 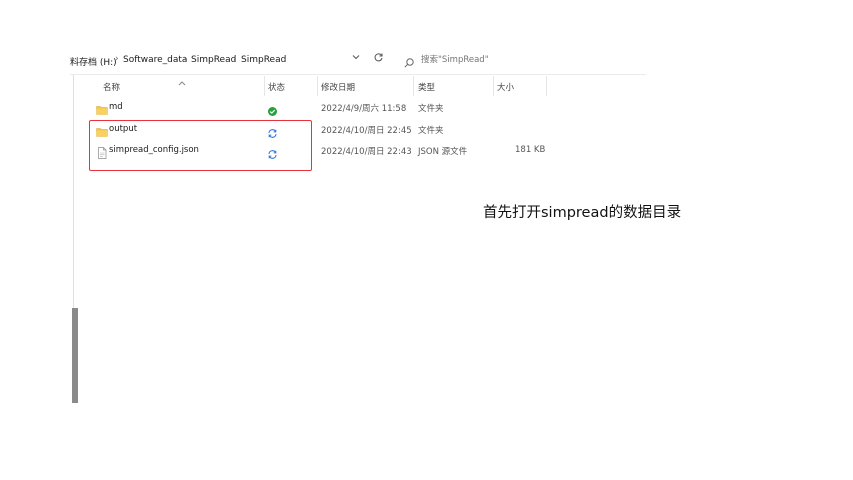 I want to click on breadcrumb-simpread-current: SimpRead, so click(x=263, y=60).